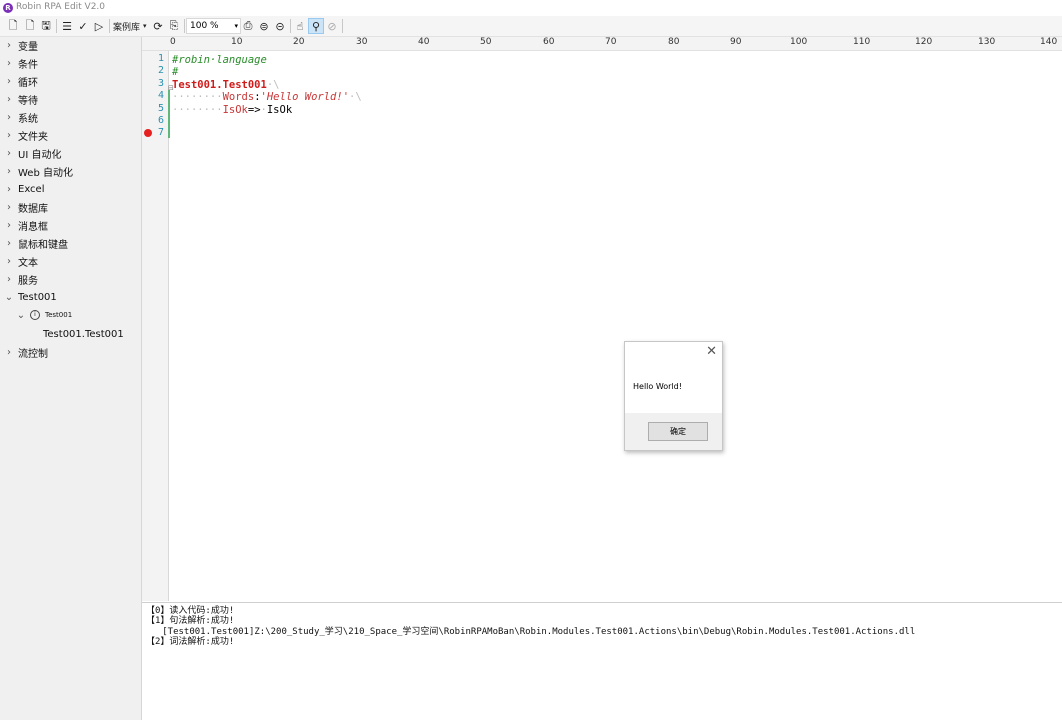 The image size is (1062, 721). I want to click on sidebar-item-test001-module: ⌄ i Test001, so click(44, 315).